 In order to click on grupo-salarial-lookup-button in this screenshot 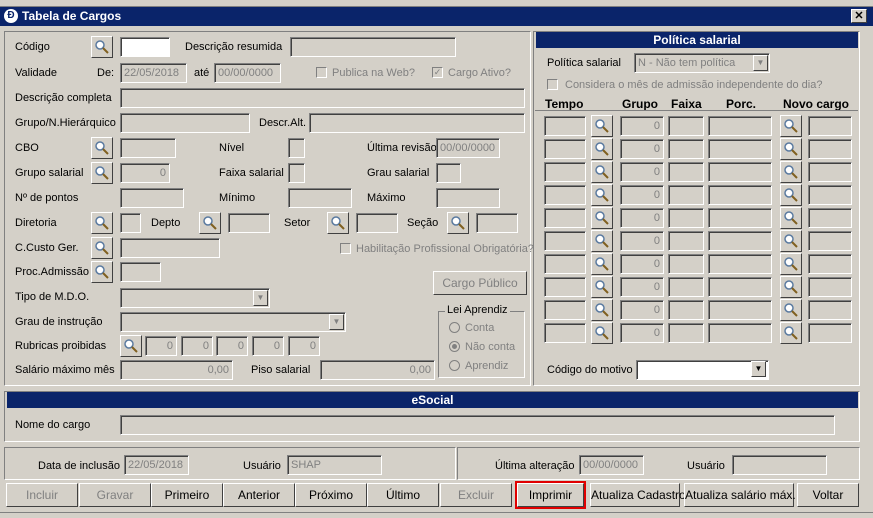, I will do `click(102, 173)`.